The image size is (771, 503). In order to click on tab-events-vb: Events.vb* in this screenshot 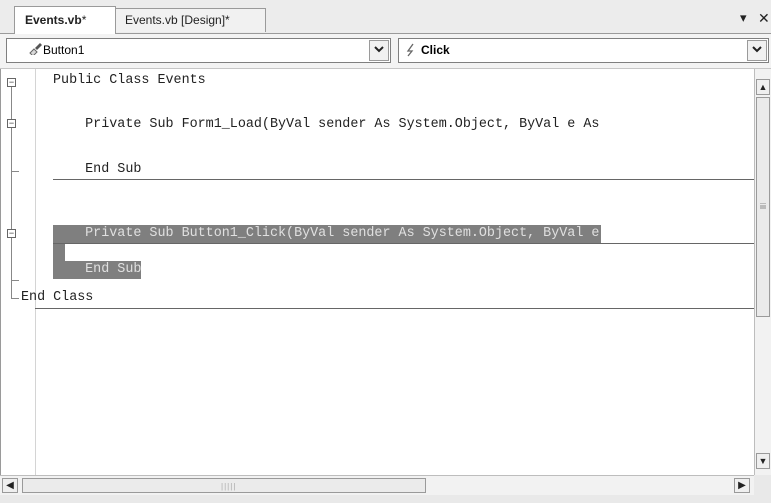, I will do `click(65, 20)`.